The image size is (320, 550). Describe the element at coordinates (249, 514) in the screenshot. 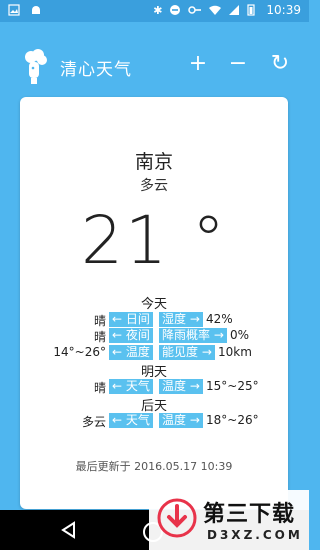

I see `watermark-title: 第三下载` at that location.